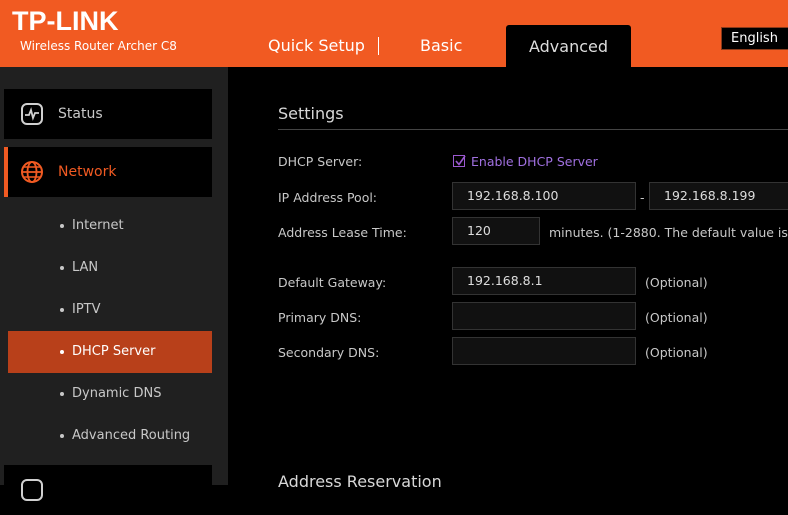 Image resolution: width=788 pixels, height=515 pixels. Describe the element at coordinates (441, 46) in the screenshot. I see `tab-basic: Basic` at that location.